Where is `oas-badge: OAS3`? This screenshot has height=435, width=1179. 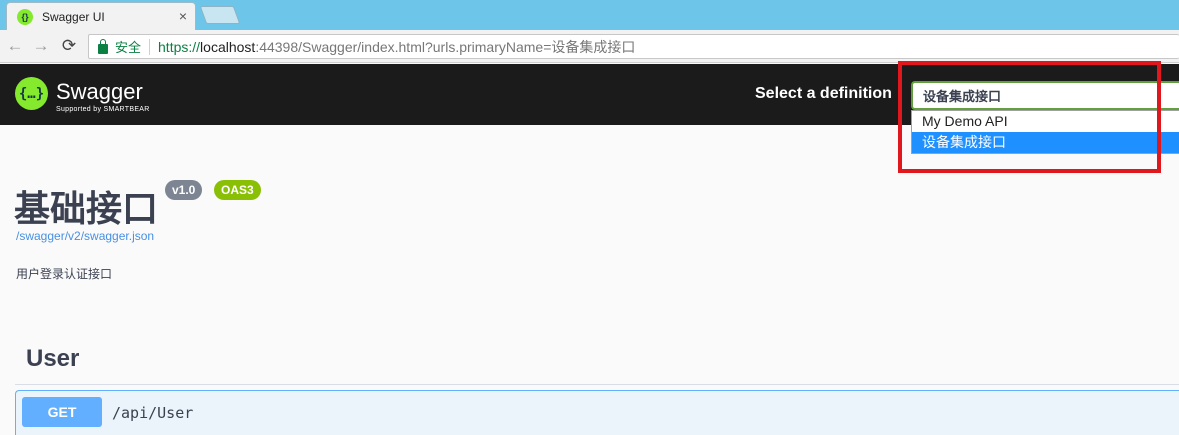 oas-badge: OAS3 is located at coordinates (237, 190).